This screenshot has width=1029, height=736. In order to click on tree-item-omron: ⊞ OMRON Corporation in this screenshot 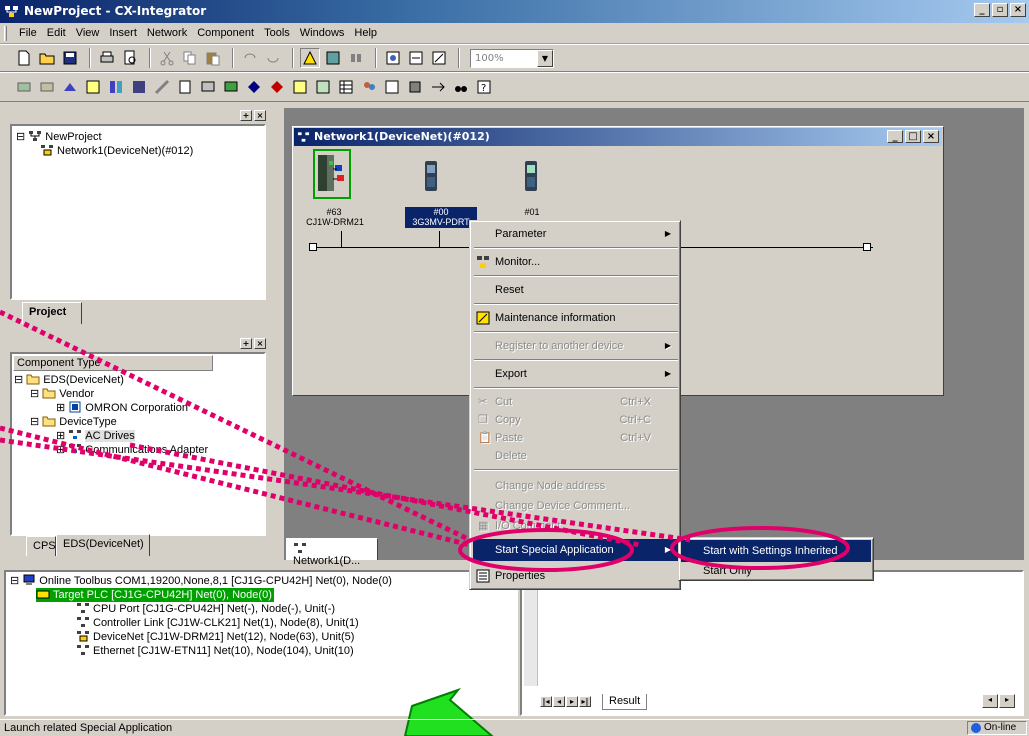, I will do `click(122, 408)`.